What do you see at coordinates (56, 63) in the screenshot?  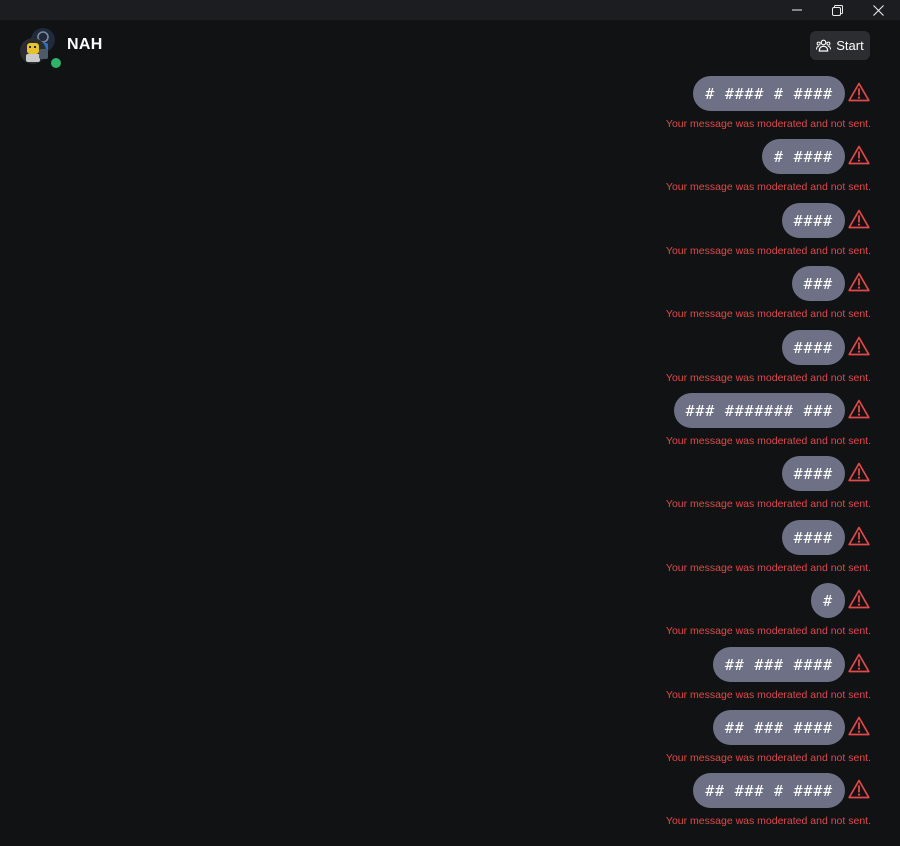 I see `online-status-icon` at bounding box center [56, 63].